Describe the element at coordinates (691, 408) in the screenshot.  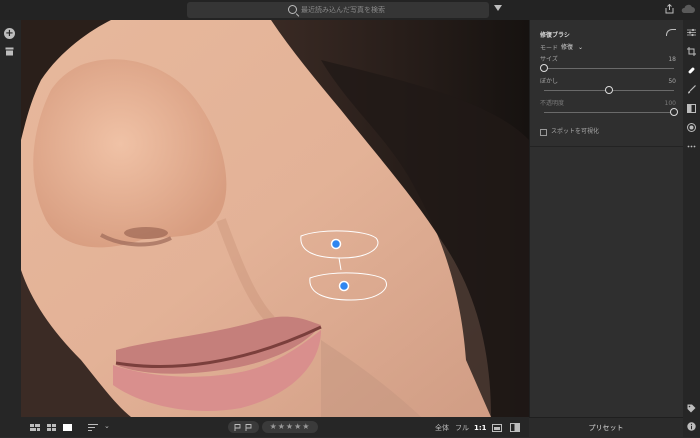
I see `tag-icon` at that location.